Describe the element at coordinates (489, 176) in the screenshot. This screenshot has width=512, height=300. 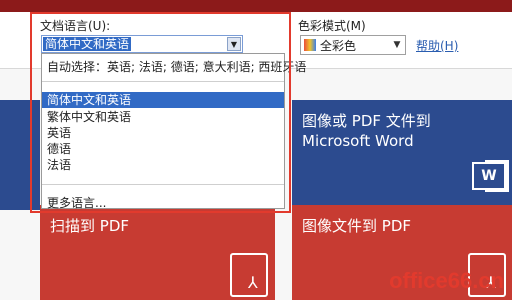
I see `word-icon: W` at that location.